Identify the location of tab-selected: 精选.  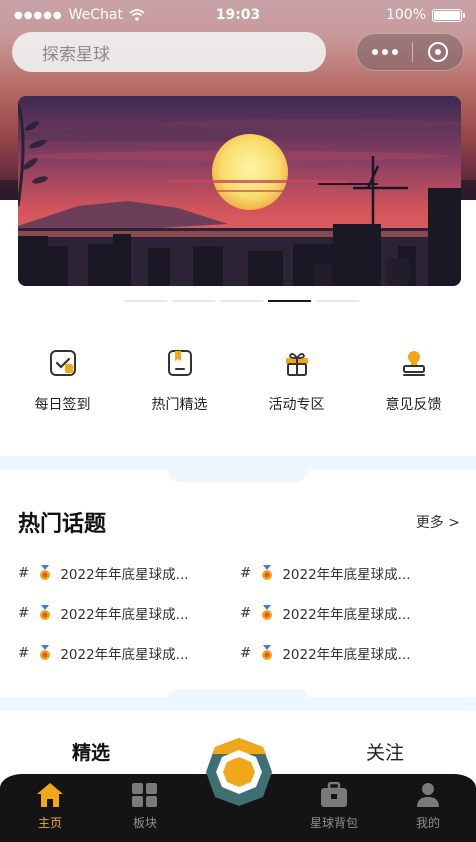
(91, 751).